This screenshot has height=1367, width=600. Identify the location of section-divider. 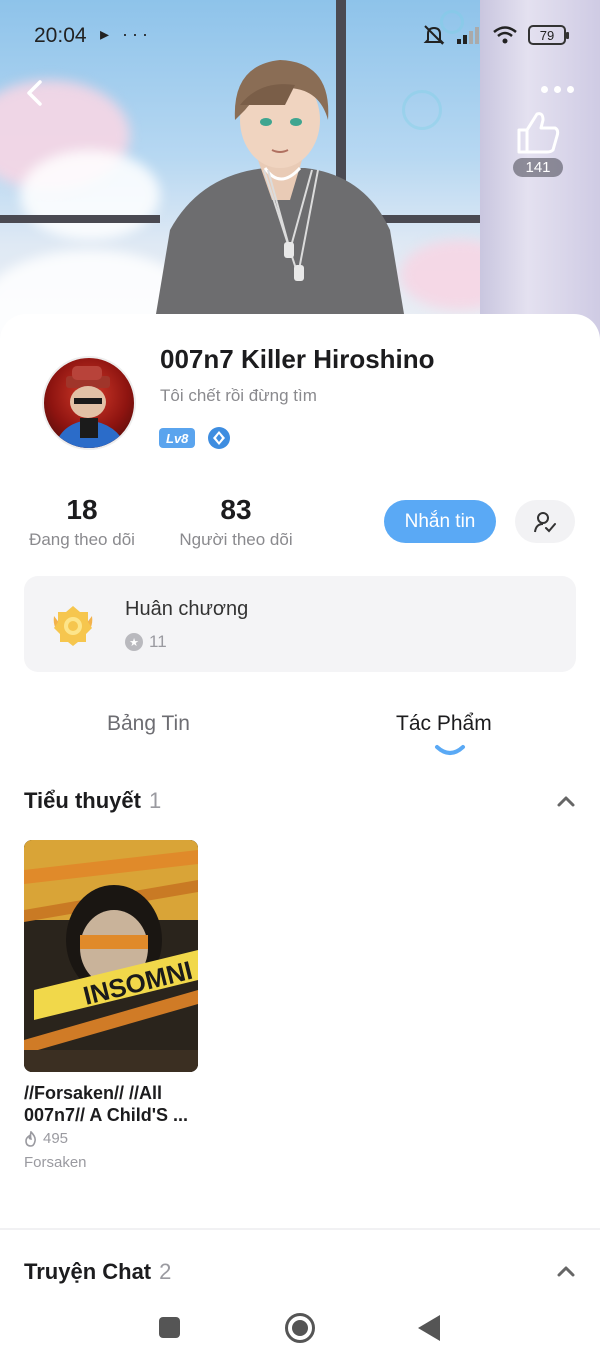
(300, 1229).